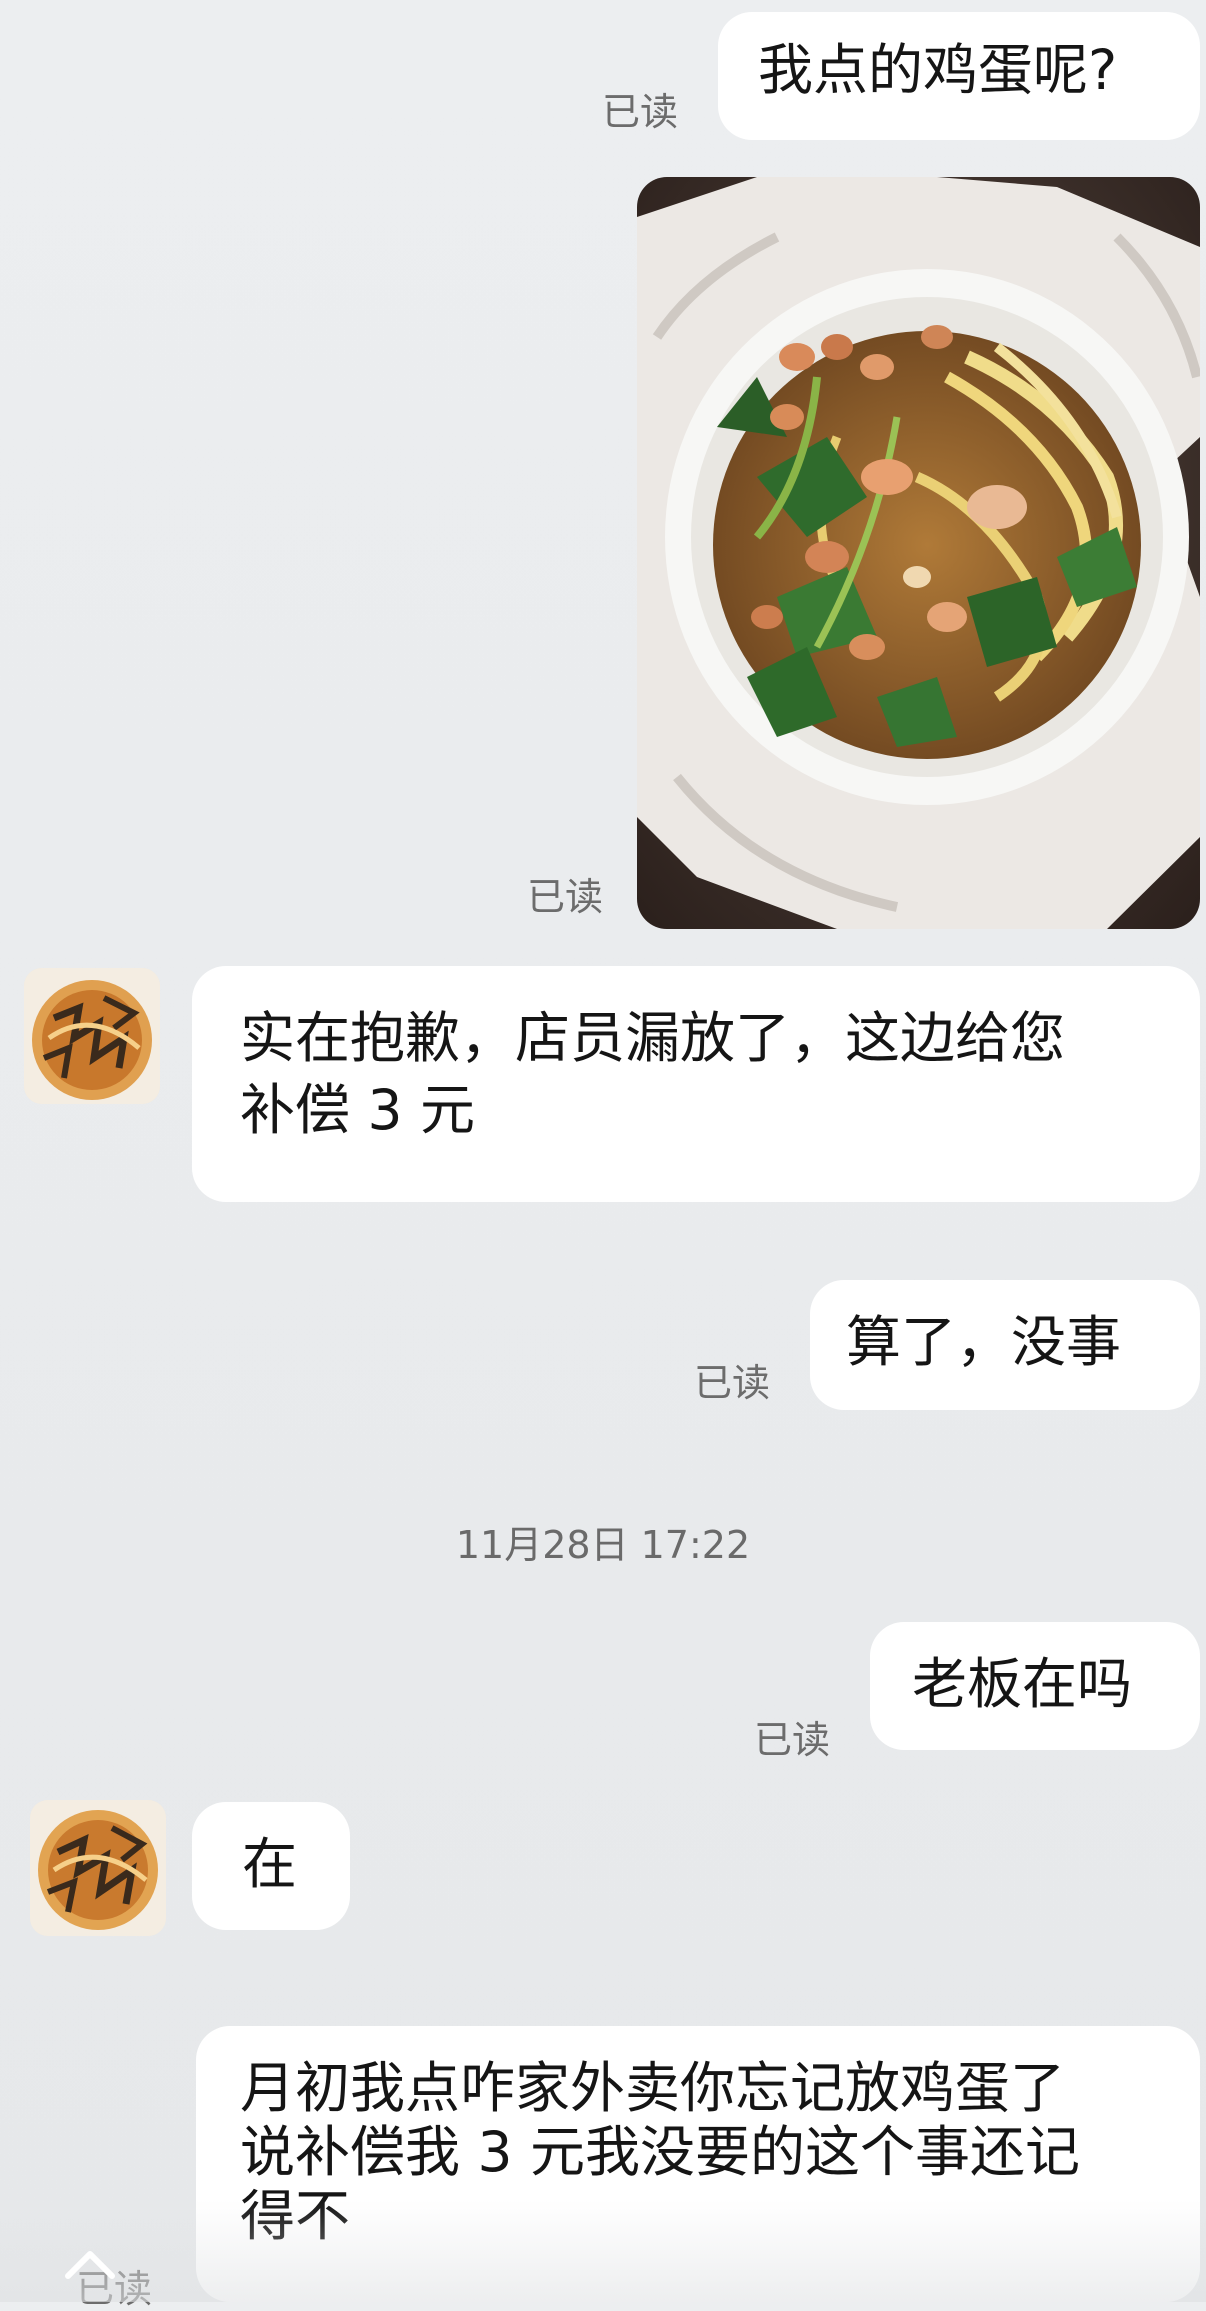  I want to click on incoming-message-bubble: 在, so click(271, 1866).